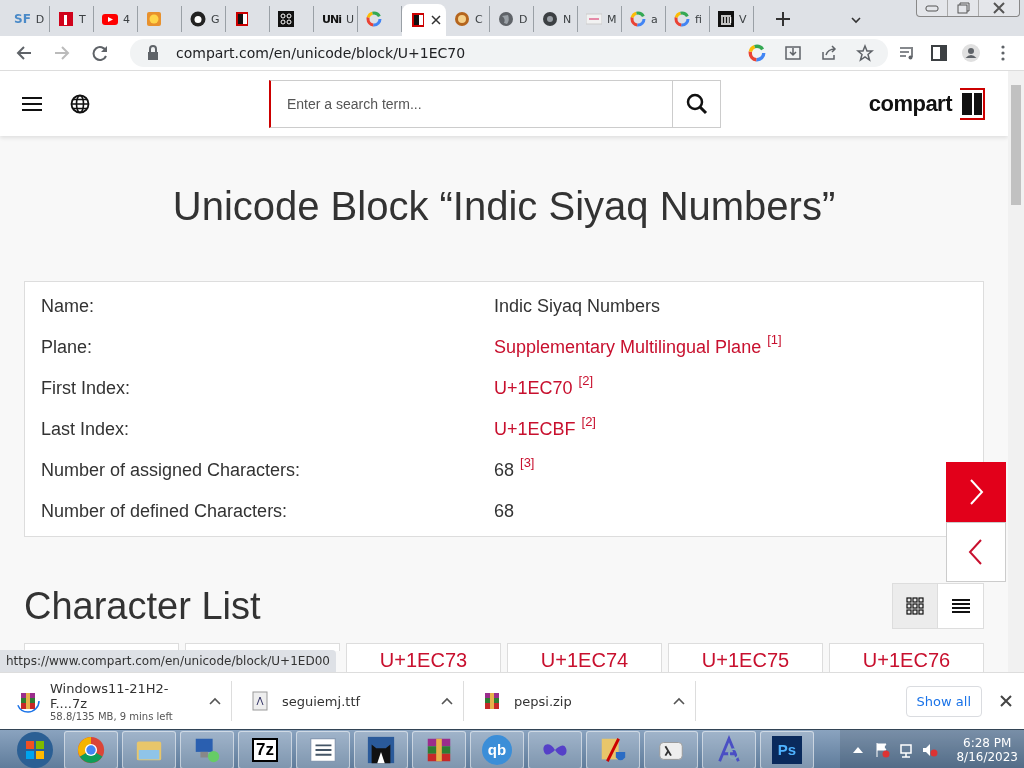  What do you see at coordinates (939, 53) in the screenshot?
I see `side-panel-icon` at bounding box center [939, 53].